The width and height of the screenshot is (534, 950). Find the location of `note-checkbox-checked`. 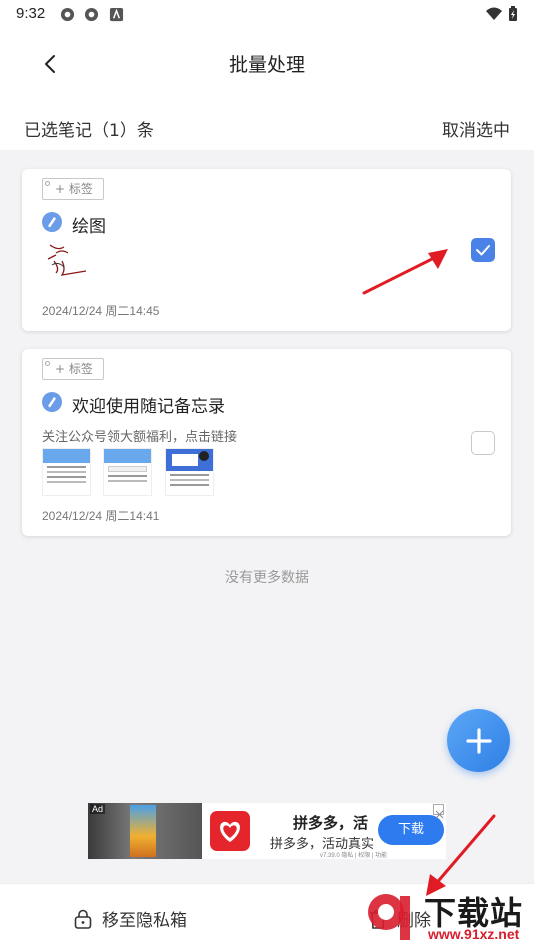

note-checkbox-checked is located at coordinates (483, 250).